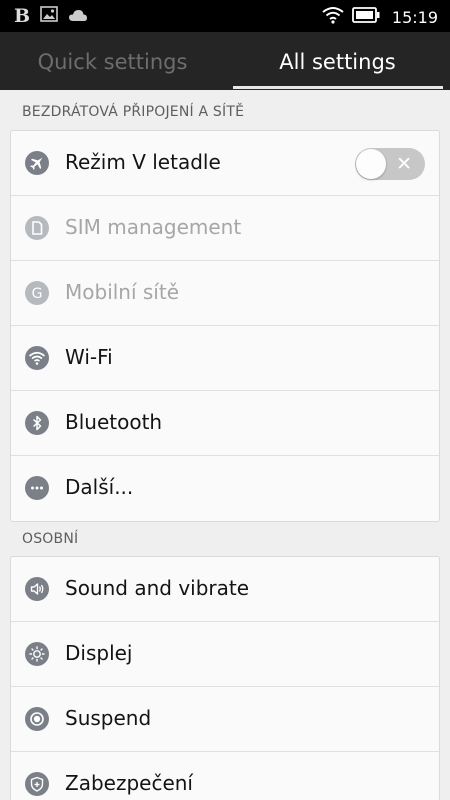 The image size is (450, 800). What do you see at coordinates (225, 423) in the screenshot?
I see `setting-bluetooth: Bluetooth` at bounding box center [225, 423].